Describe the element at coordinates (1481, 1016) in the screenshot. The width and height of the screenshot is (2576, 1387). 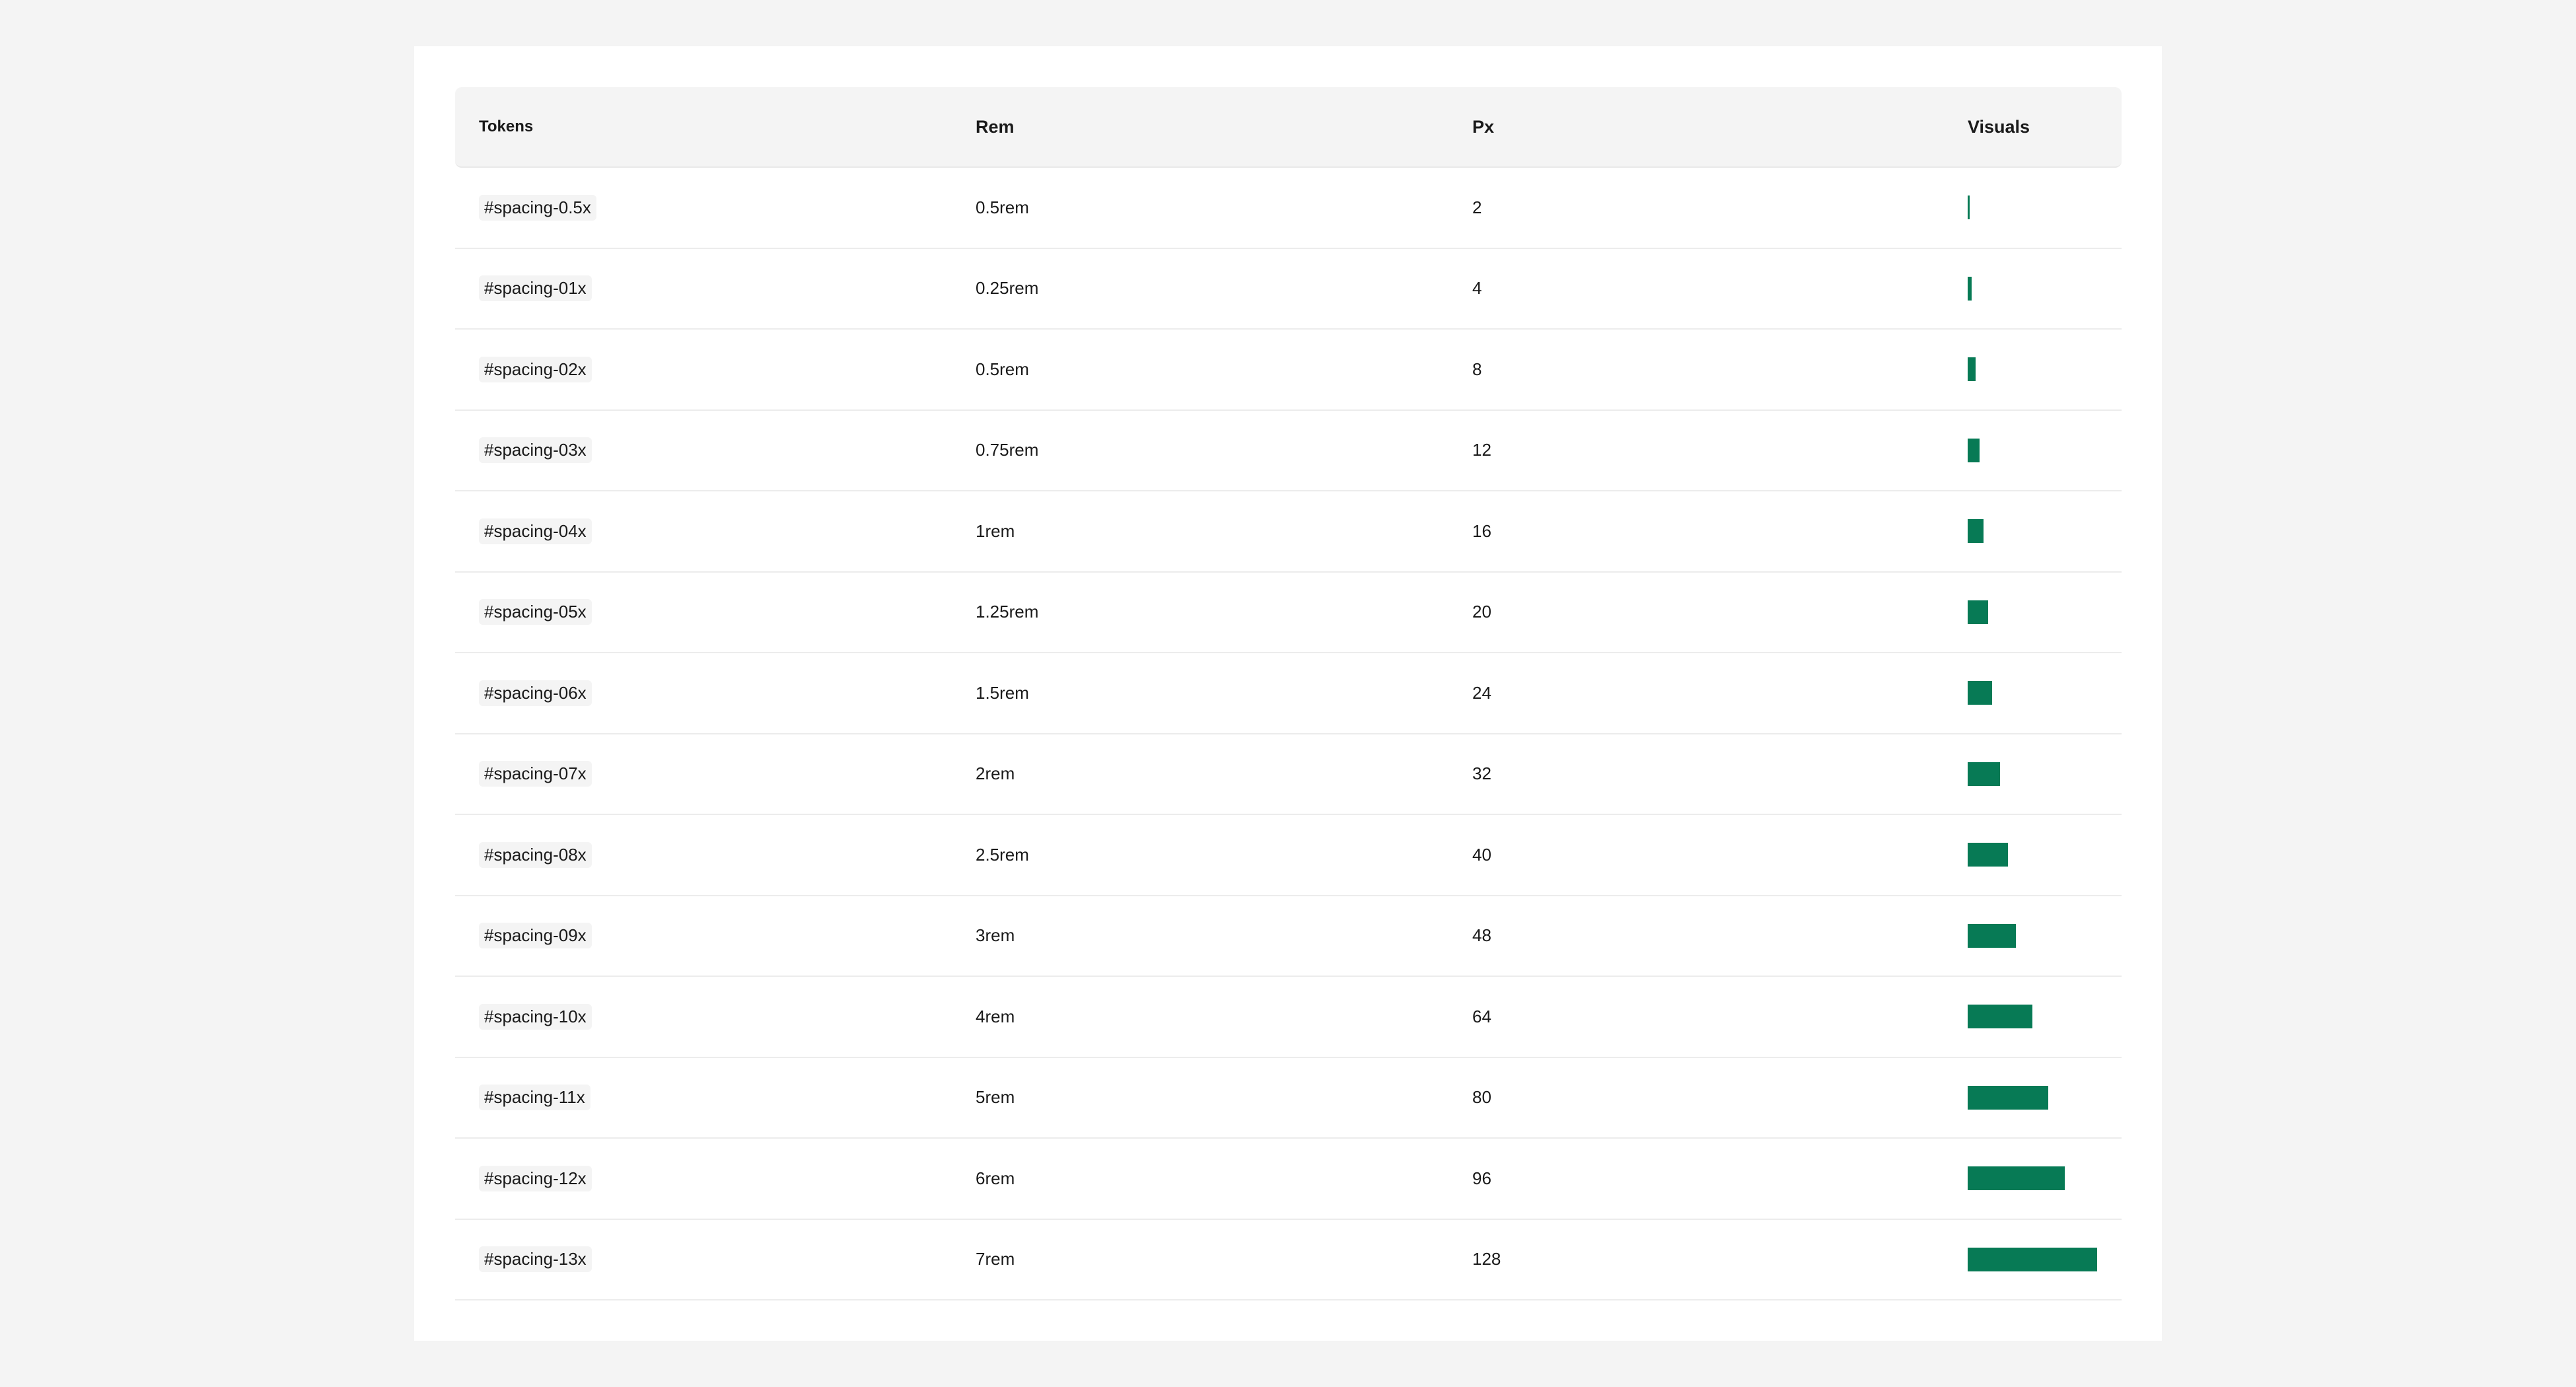
I see `px-value: 64` at that location.